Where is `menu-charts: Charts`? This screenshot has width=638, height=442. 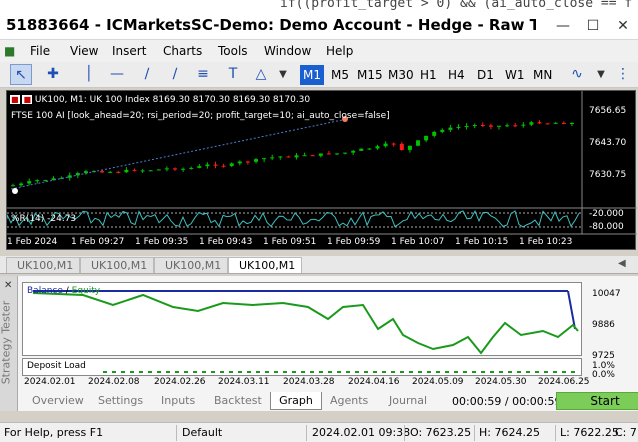 menu-charts: Charts is located at coordinates (182, 51).